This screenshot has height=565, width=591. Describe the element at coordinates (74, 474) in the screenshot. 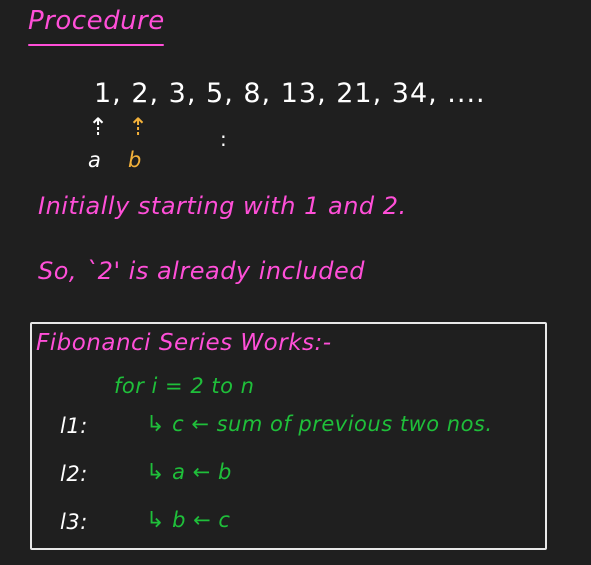

I see `step-label: l2:` at that location.